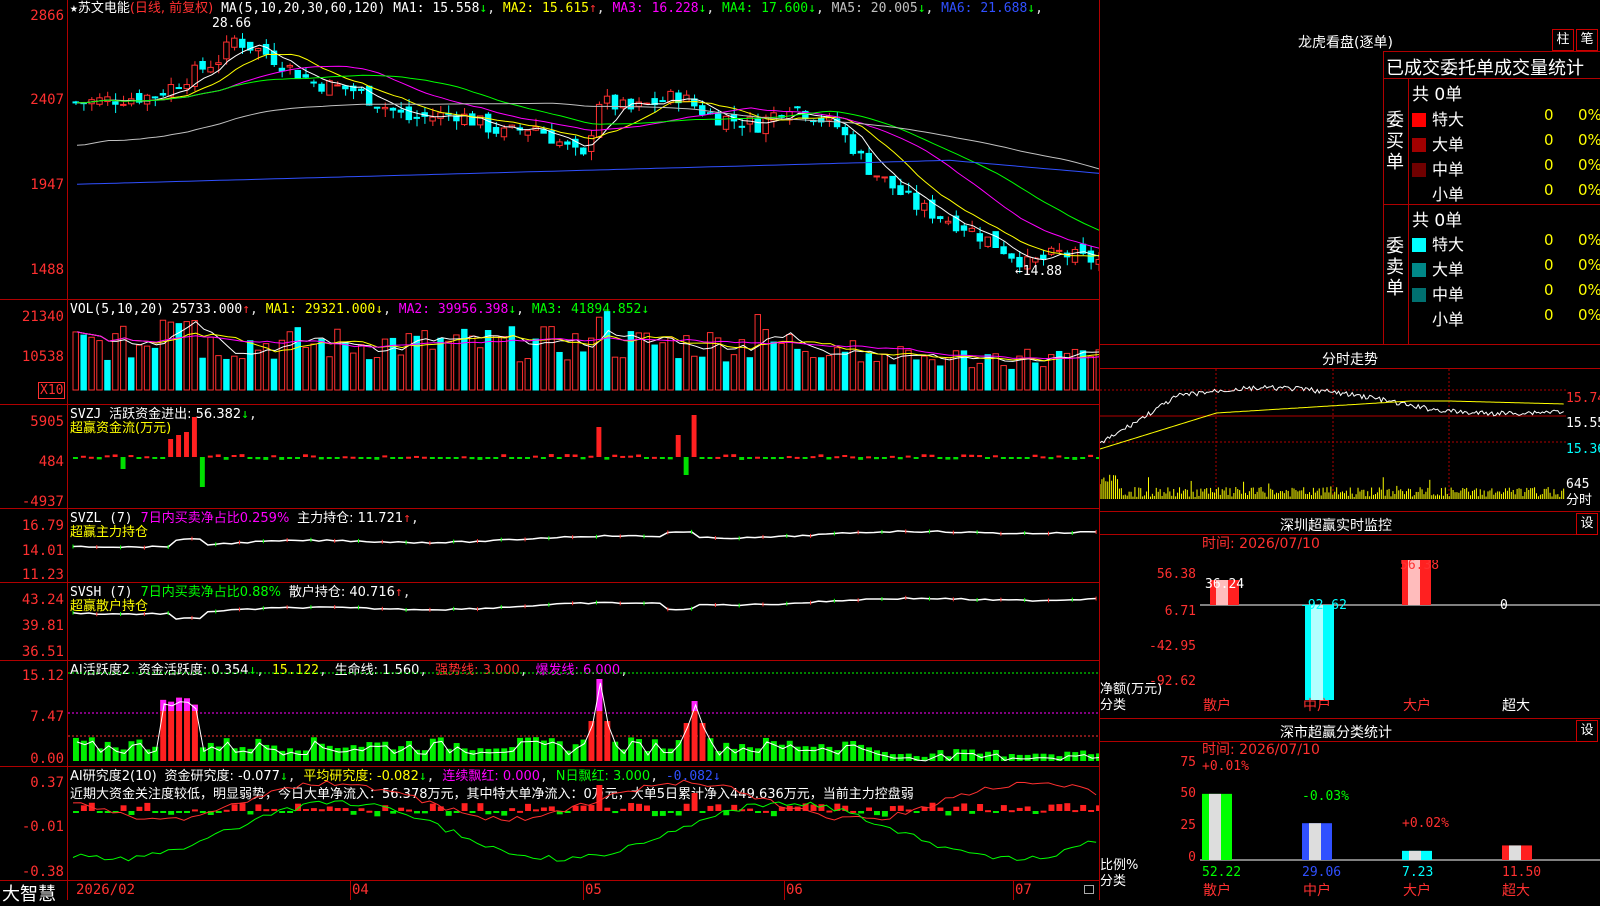 This screenshot has height=906, width=1600. What do you see at coordinates (1448, 269) in the screenshot?
I see `order-size-label: 大单` at bounding box center [1448, 269].